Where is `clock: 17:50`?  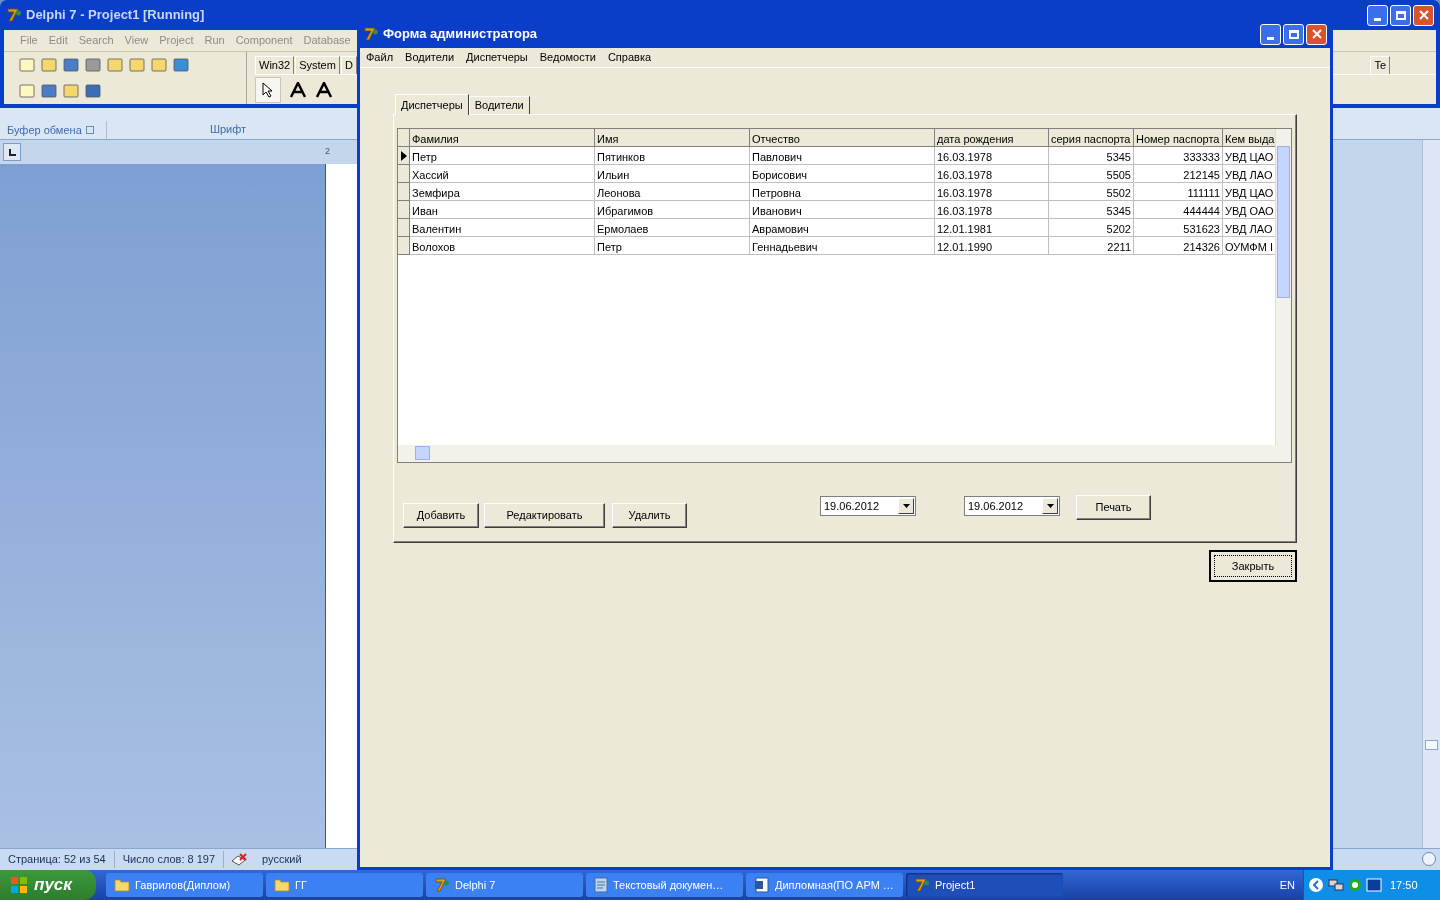 clock: 17:50 is located at coordinates (1404, 885).